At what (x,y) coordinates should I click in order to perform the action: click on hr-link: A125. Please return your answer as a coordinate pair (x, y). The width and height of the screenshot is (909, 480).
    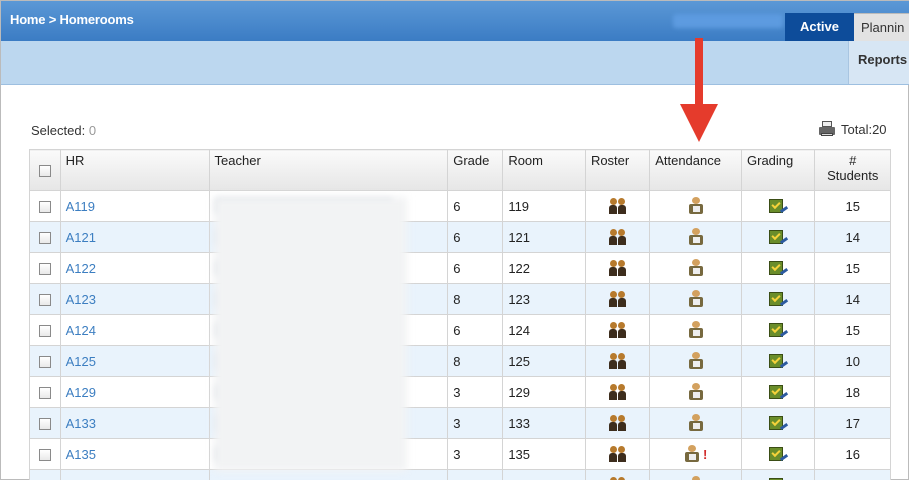
    Looking at the image, I should click on (81, 361).